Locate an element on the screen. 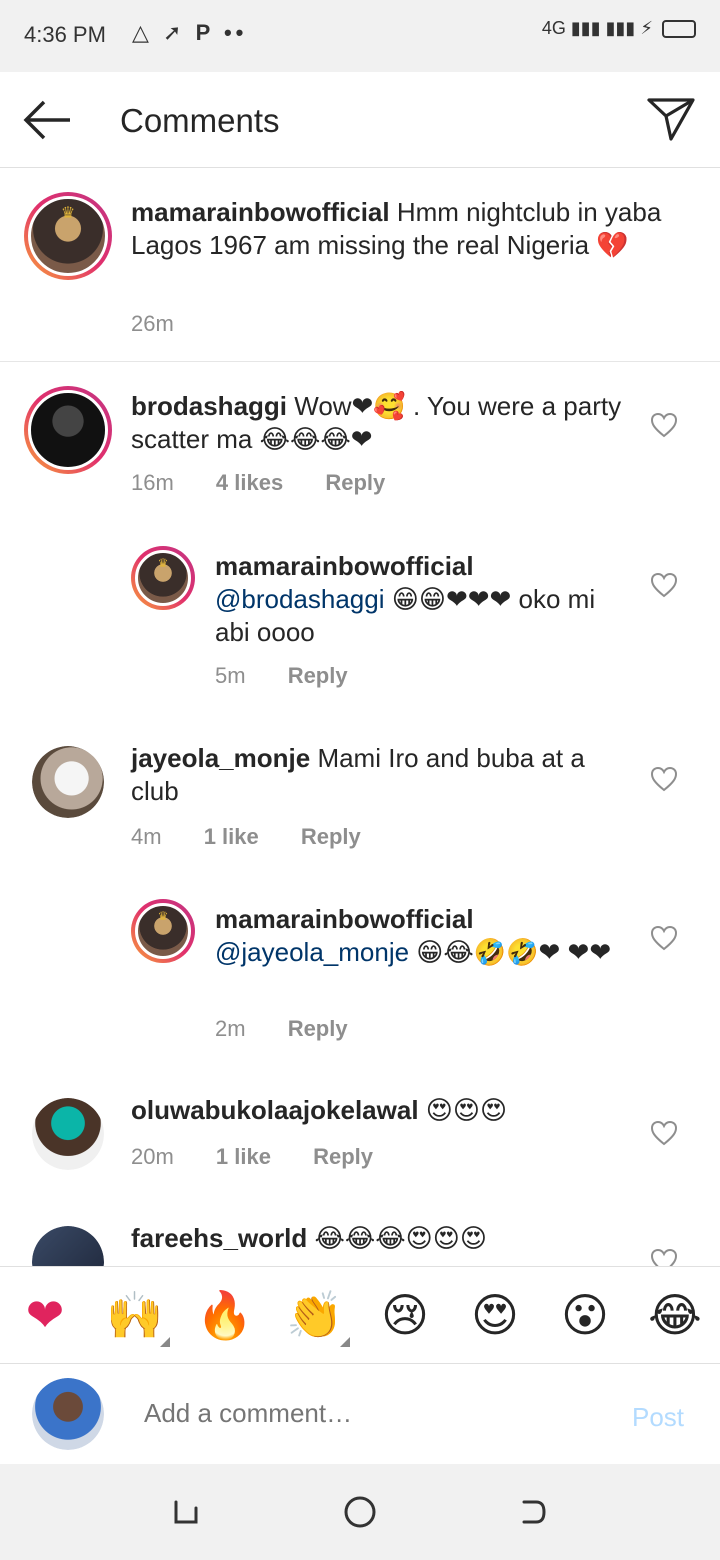 This screenshot has height=1560, width=720. comment-time: 20m is located at coordinates (152, 1156).